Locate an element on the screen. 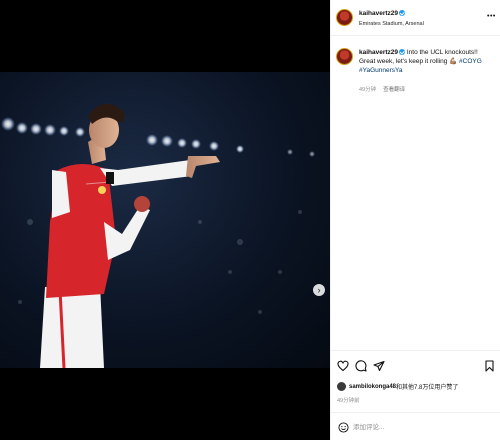  author-avatar is located at coordinates (344, 17).